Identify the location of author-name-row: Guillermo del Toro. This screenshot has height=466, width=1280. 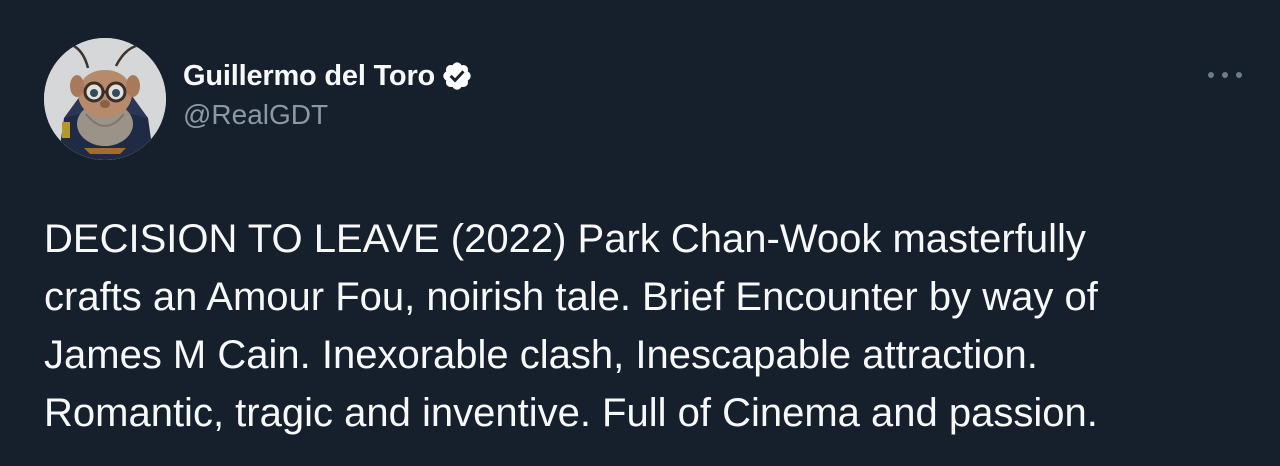
(328, 76).